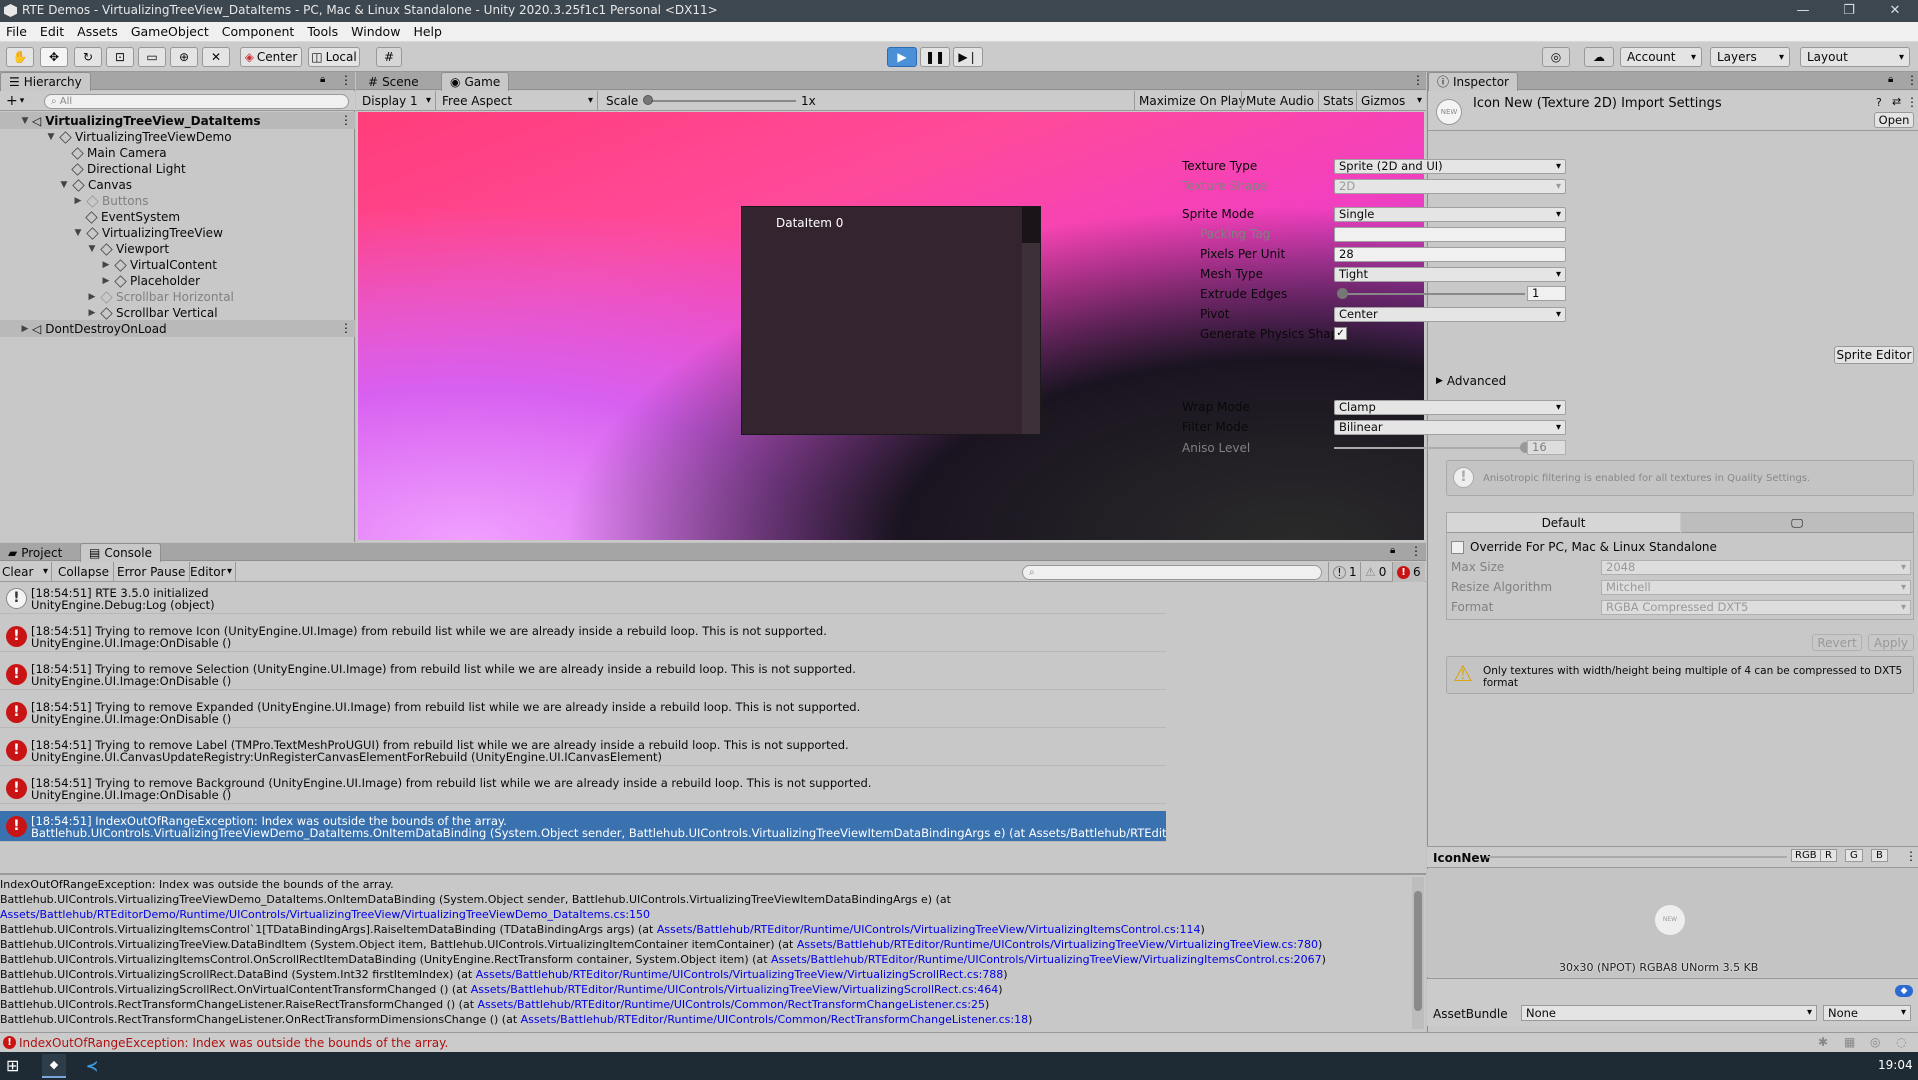  What do you see at coordinates (1192, 101) in the screenshot?
I see `maximize-on-play-toggle: Maximize On Play` at bounding box center [1192, 101].